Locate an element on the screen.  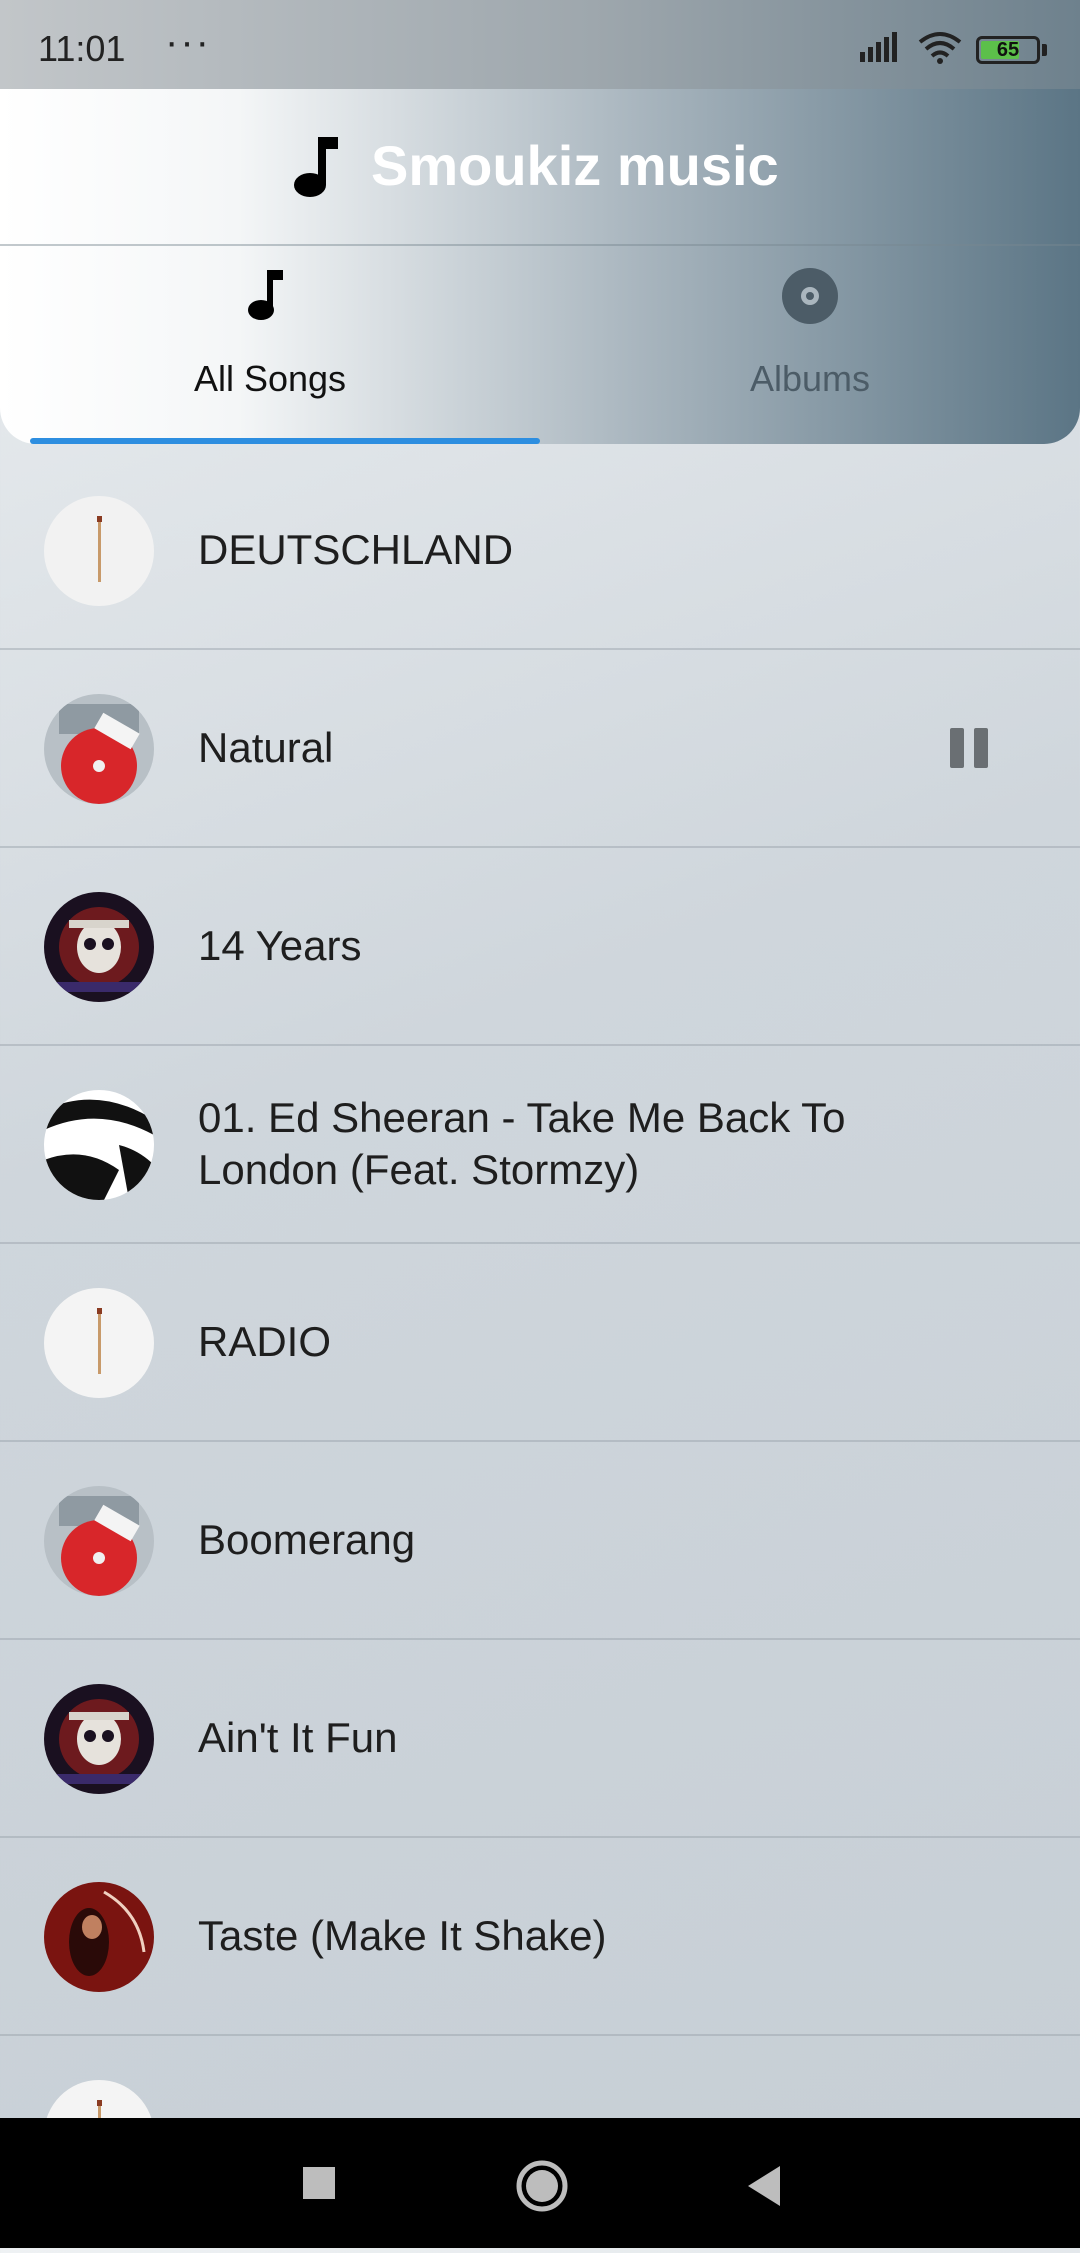
song-title: RADIO is located at coordinates (265, 1341).